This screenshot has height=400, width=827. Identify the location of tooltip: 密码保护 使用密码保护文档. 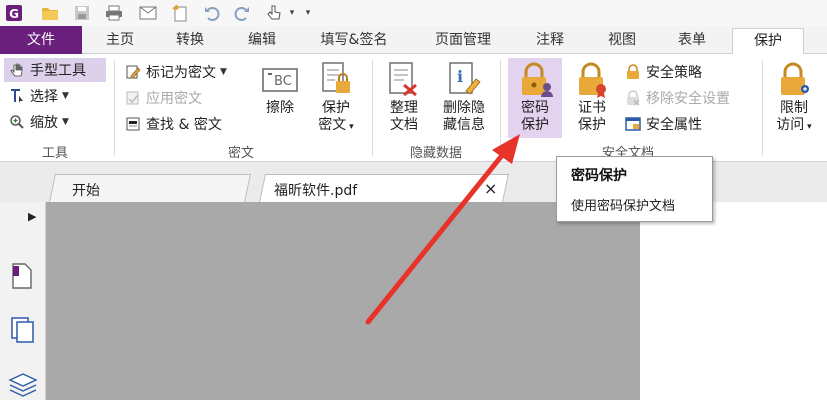
(634, 189).